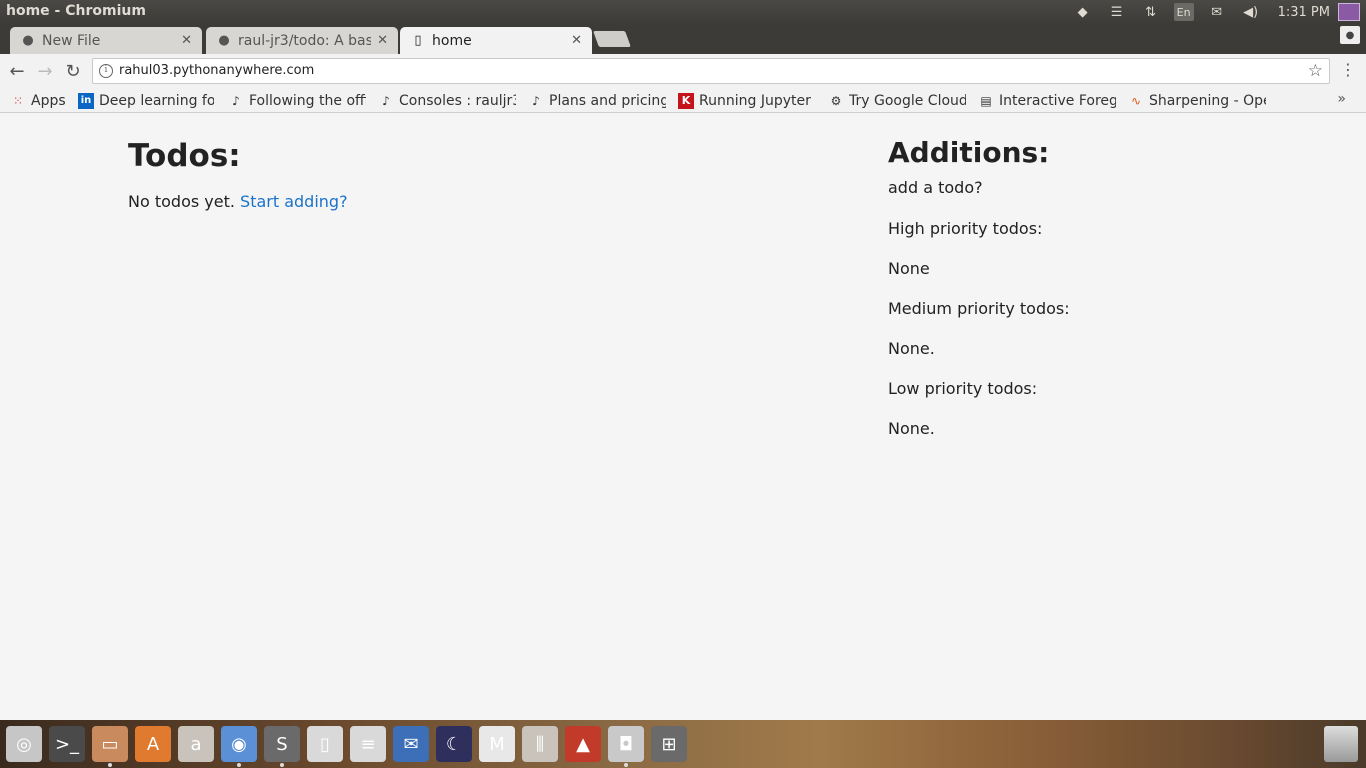 This screenshot has height=768, width=1366. What do you see at coordinates (1349, 12) in the screenshot?
I see `session-menu-icon` at bounding box center [1349, 12].